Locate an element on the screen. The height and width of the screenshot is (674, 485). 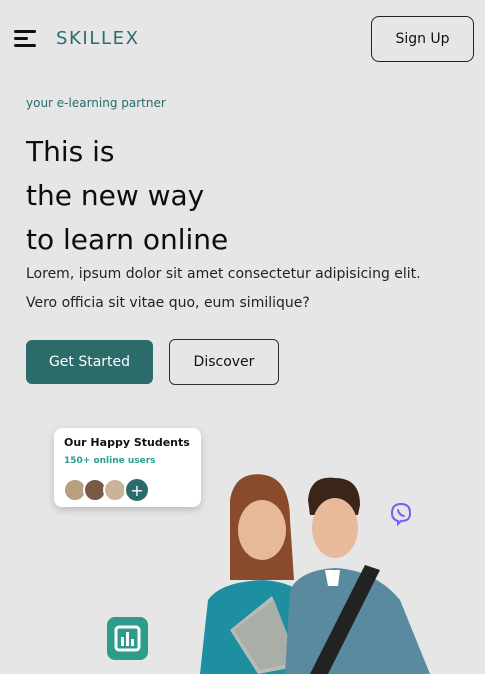
bar-chart-icon is located at coordinates (127, 638).